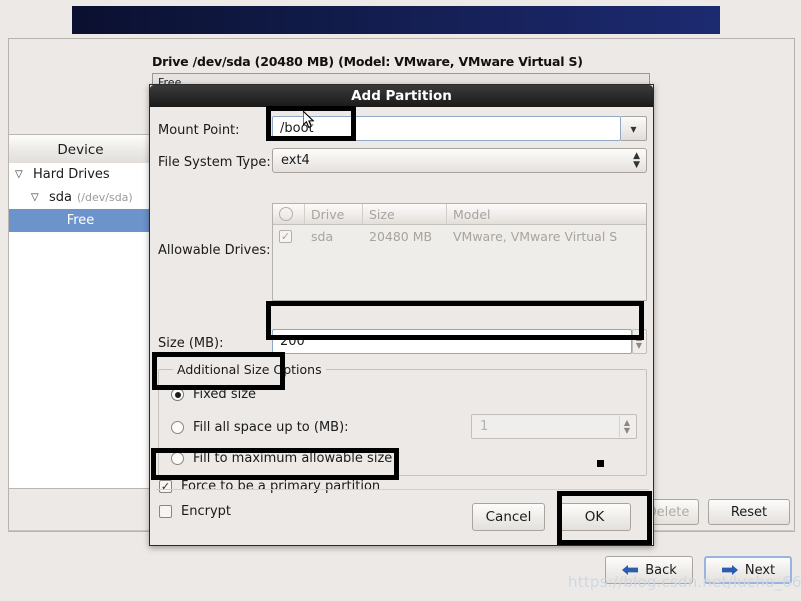 This screenshot has height=601, width=801. I want to click on checkbox-unchecked-icon, so click(165, 511).